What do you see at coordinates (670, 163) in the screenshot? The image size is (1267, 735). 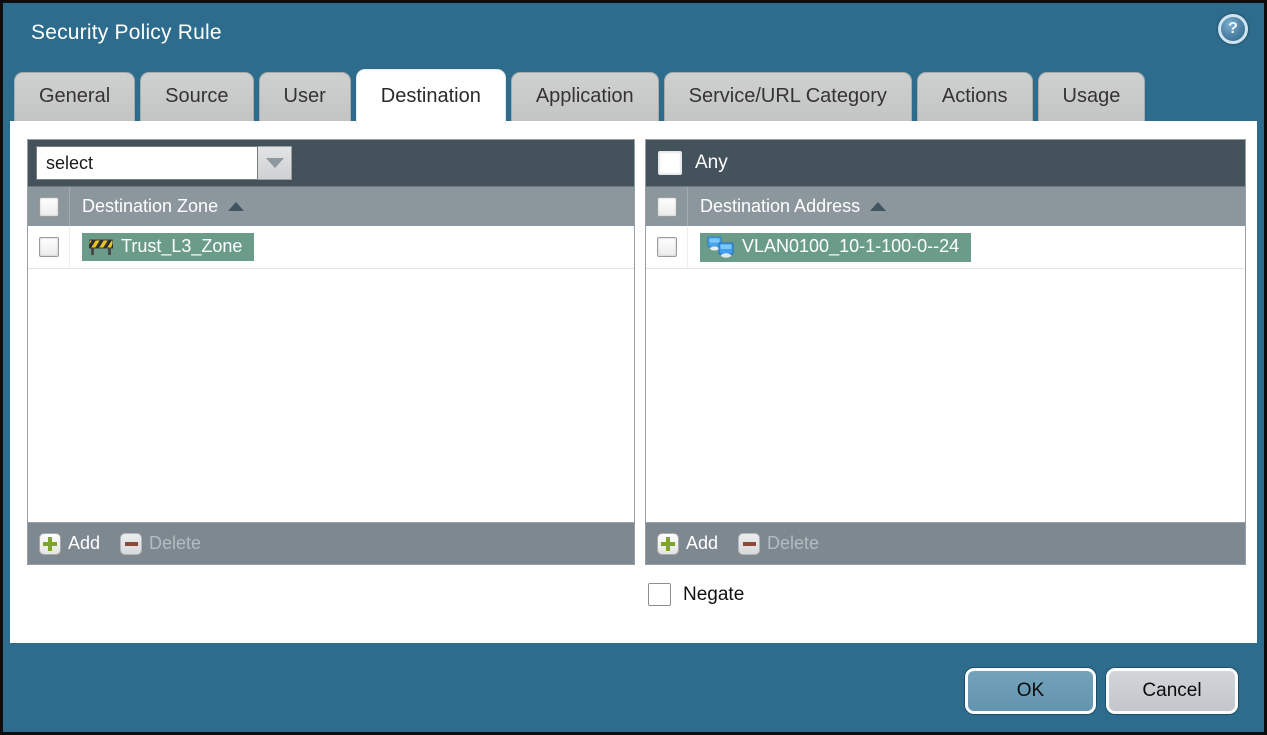 I see `any-checkbox` at bounding box center [670, 163].